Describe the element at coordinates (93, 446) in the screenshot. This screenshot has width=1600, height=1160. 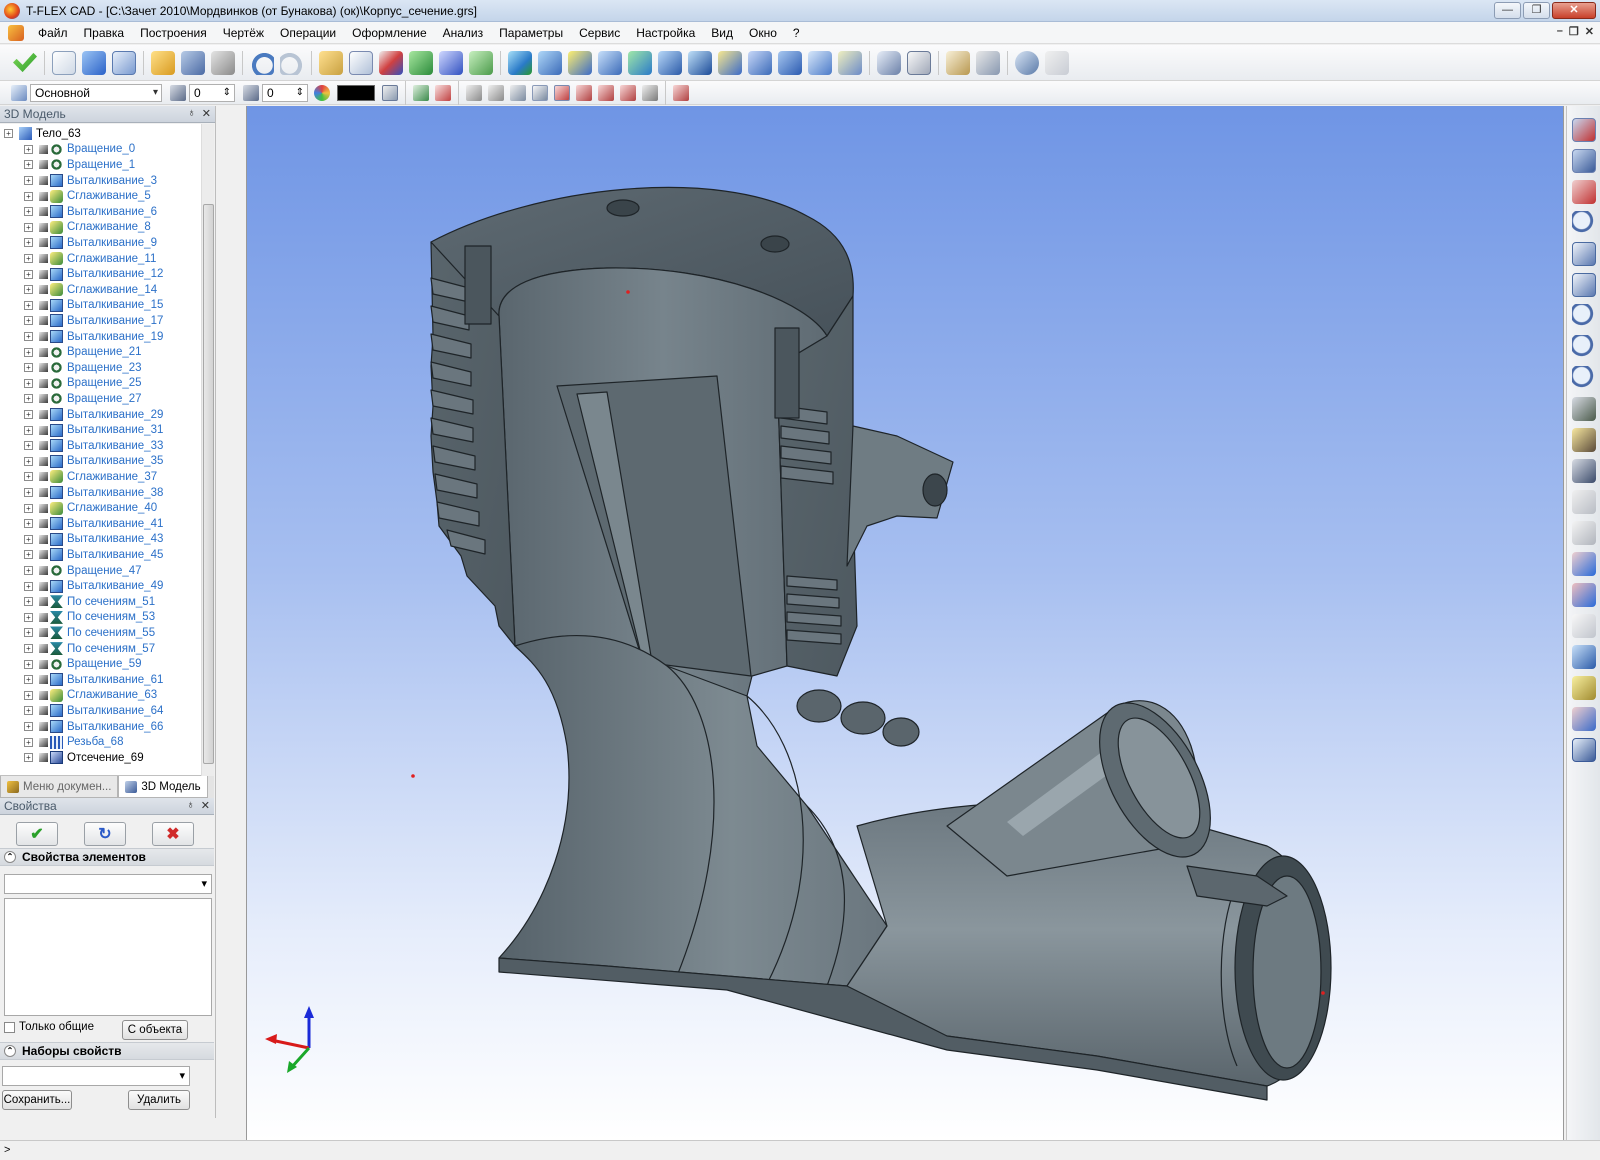
I see `tree-item: + Выталкивание_33` at that location.